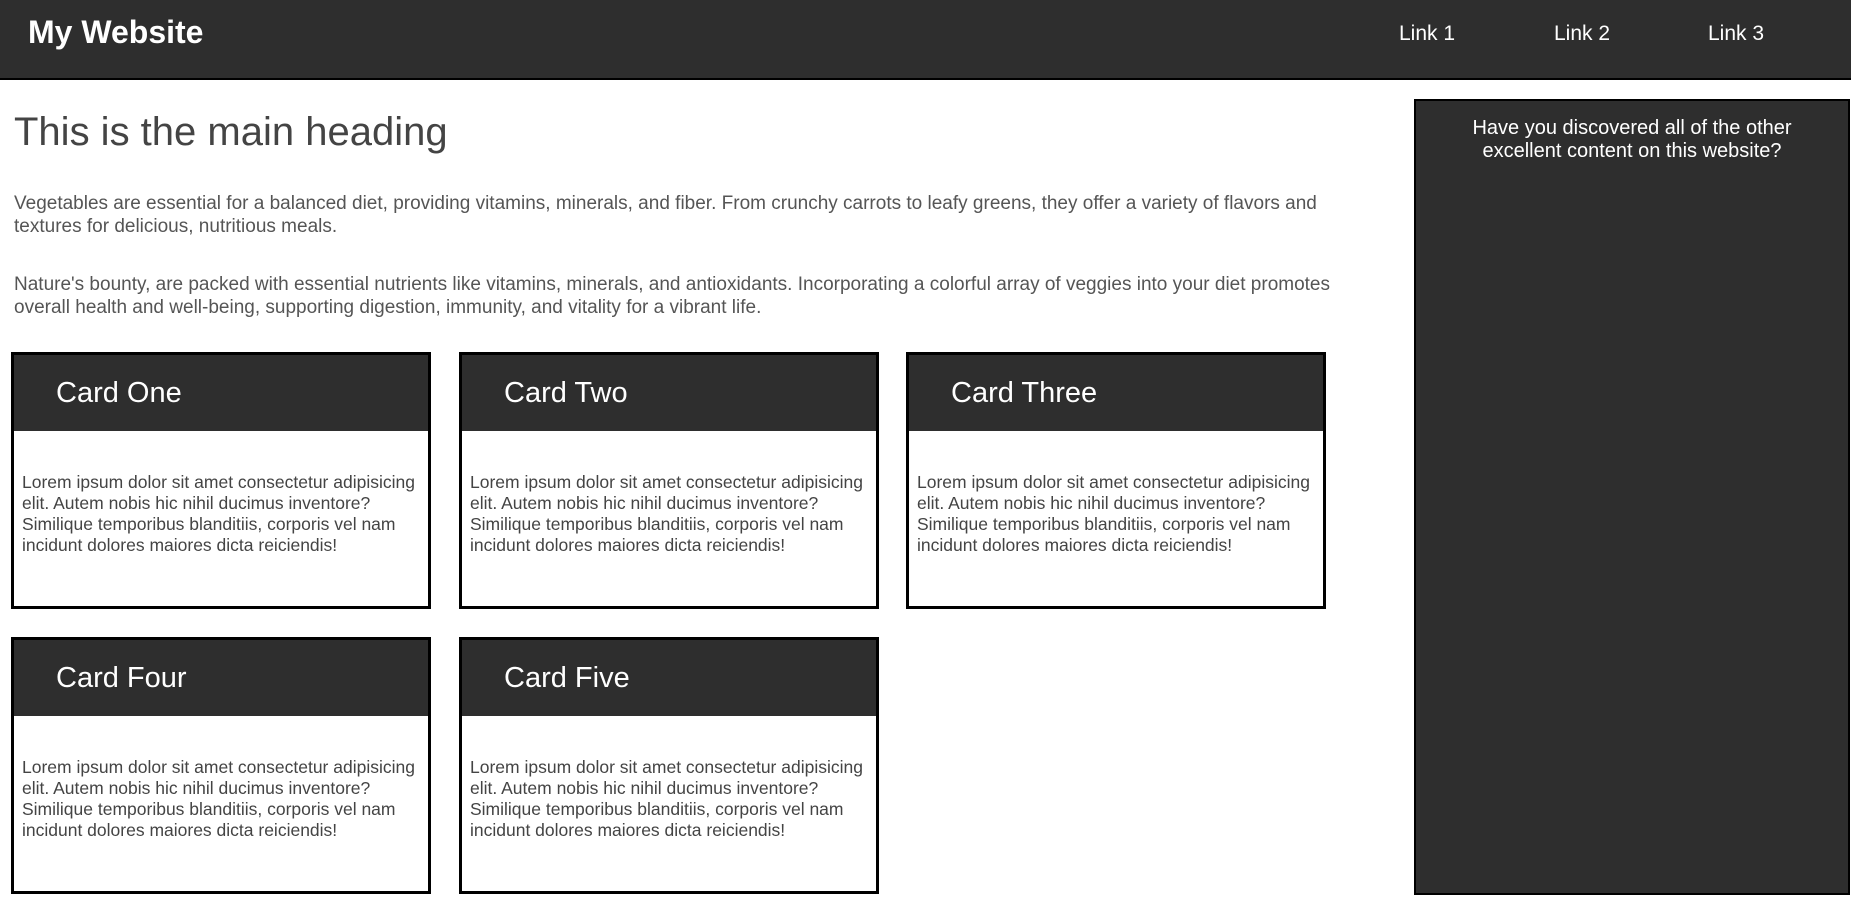 Image resolution: width=1856 pixels, height=912 pixels. I want to click on card-title: Card Five, so click(567, 678).